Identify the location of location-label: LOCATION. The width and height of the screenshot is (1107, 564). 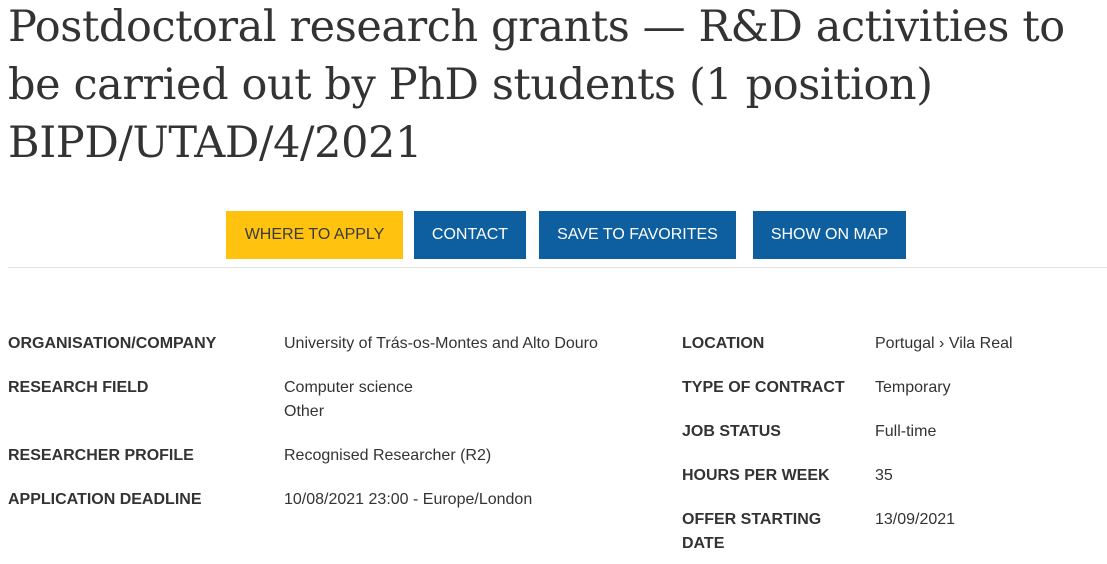
(723, 343).